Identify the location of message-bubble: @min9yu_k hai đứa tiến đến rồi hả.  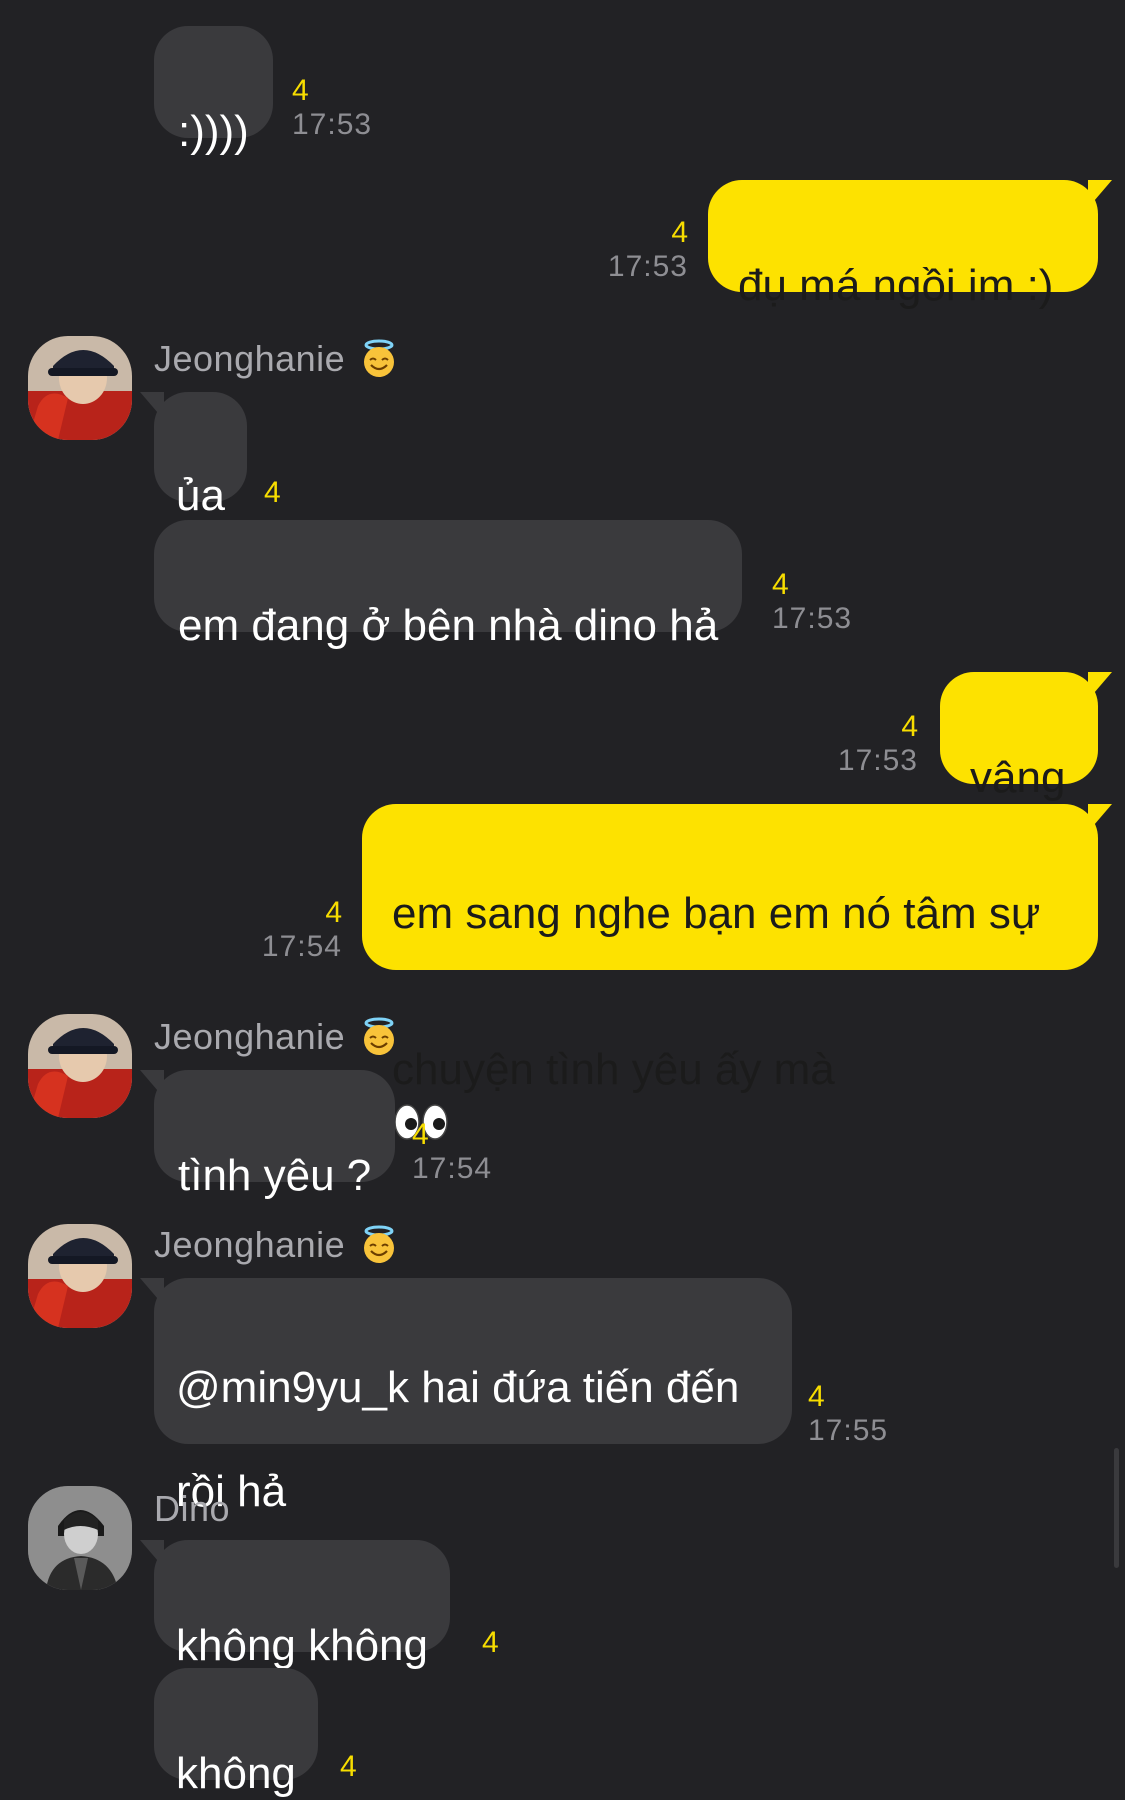
(466, 1397).